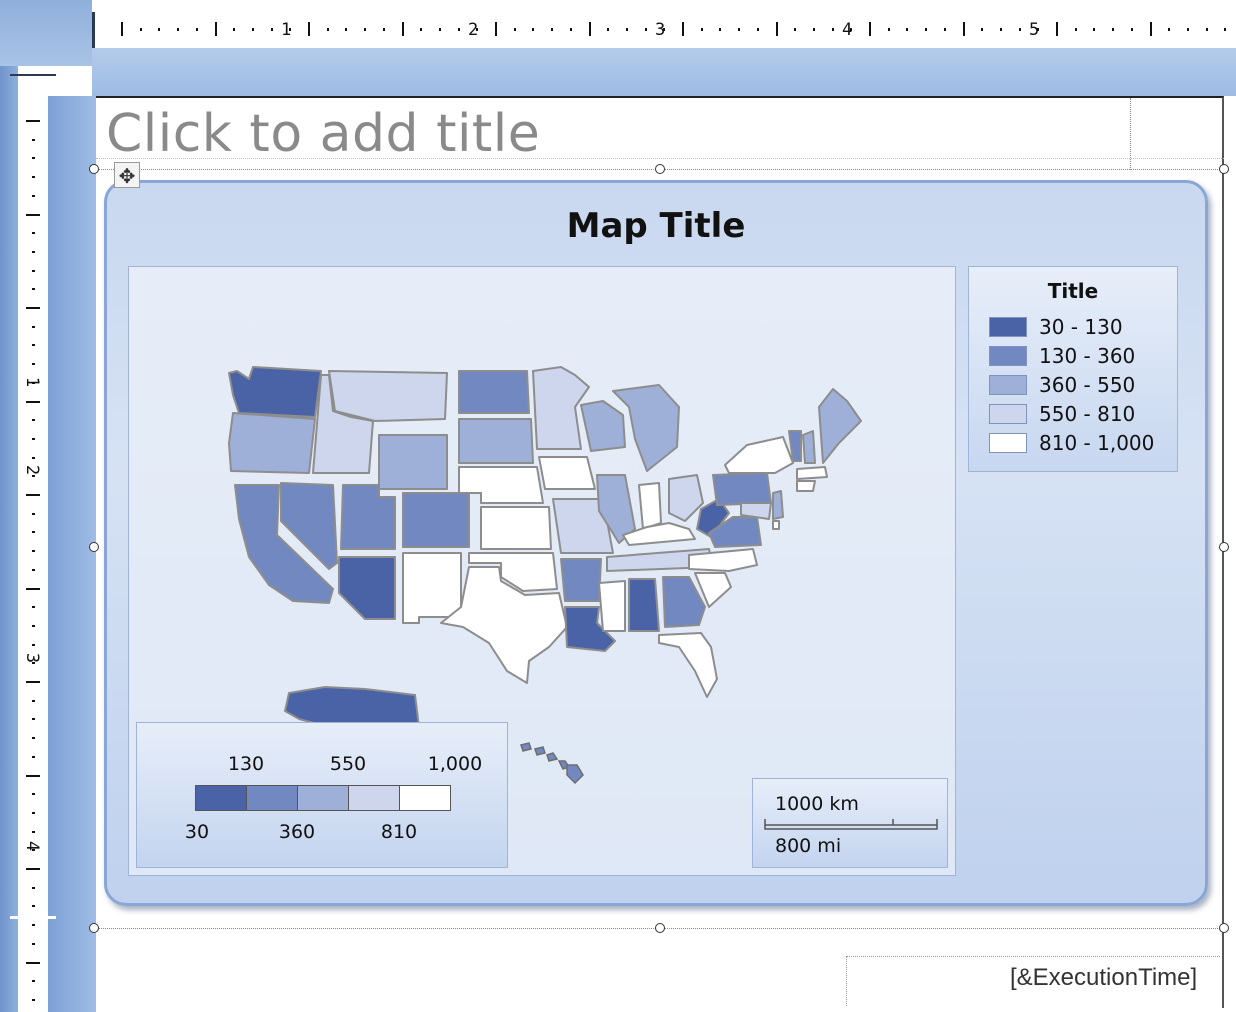 This screenshot has width=1236, height=1012. What do you see at coordinates (603, 426) in the screenshot?
I see `state-wisconsin` at bounding box center [603, 426].